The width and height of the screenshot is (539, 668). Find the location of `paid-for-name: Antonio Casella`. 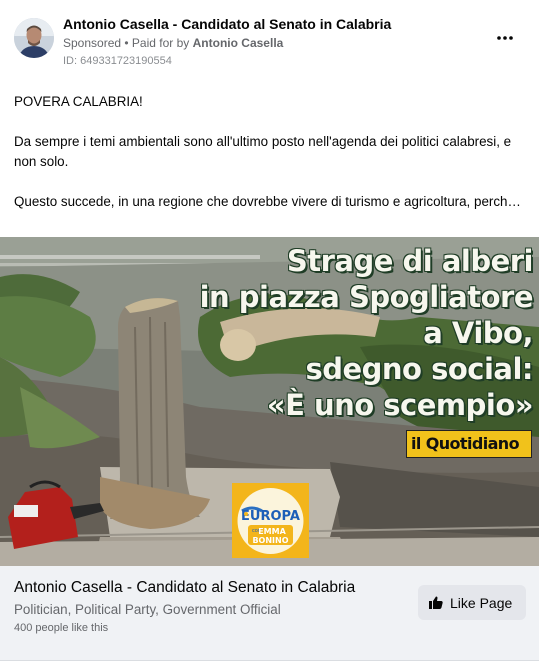

paid-for-name: Antonio Casella is located at coordinates (238, 43).